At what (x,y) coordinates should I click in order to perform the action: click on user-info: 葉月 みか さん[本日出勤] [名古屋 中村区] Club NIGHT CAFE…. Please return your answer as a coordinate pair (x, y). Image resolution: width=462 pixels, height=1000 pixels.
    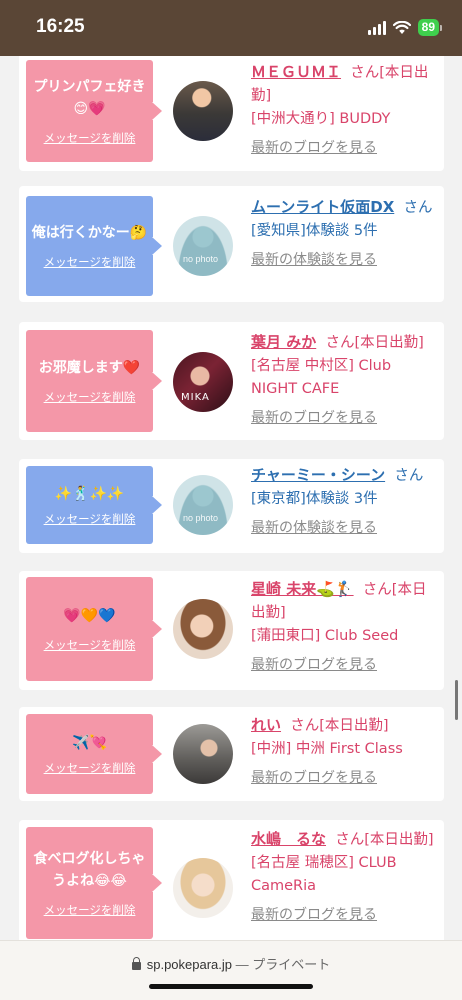
    Looking at the image, I should click on (343, 380).